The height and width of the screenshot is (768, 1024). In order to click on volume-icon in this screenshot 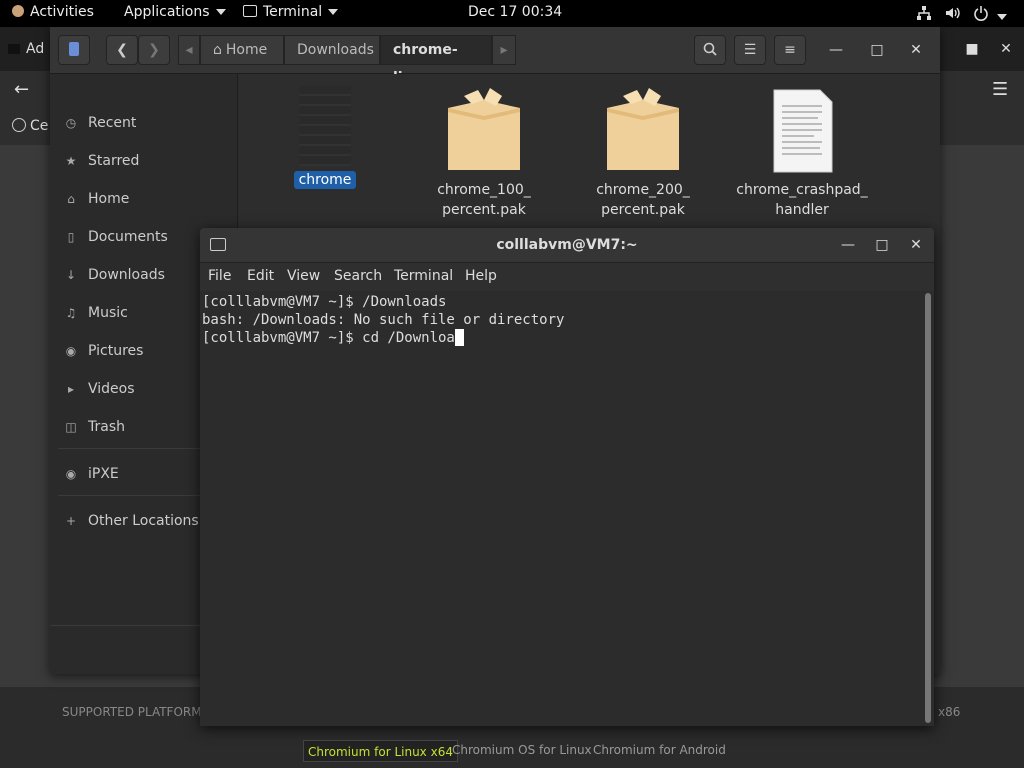, I will do `click(953, 15)`.